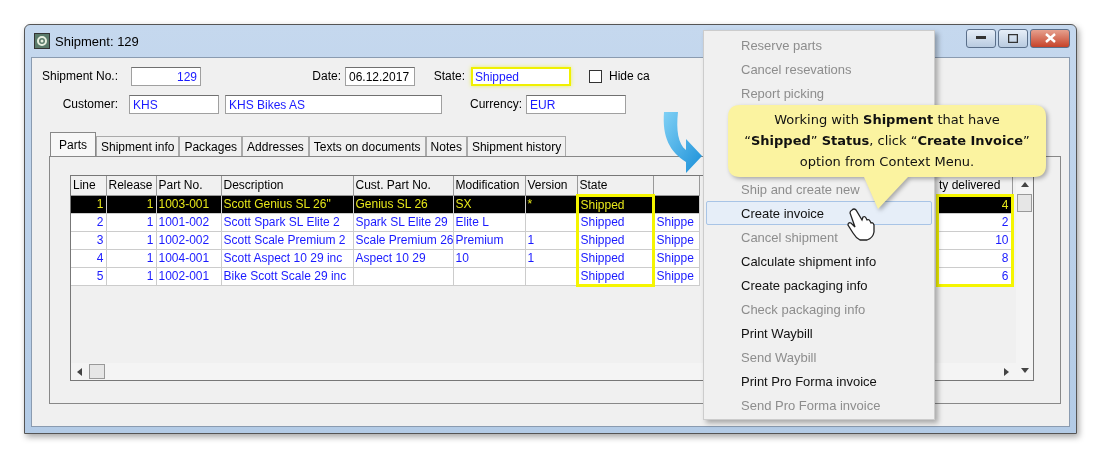 The width and height of the screenshot is (1099, 457). I want to click on table-cell: Shipped, so click(615, 204).